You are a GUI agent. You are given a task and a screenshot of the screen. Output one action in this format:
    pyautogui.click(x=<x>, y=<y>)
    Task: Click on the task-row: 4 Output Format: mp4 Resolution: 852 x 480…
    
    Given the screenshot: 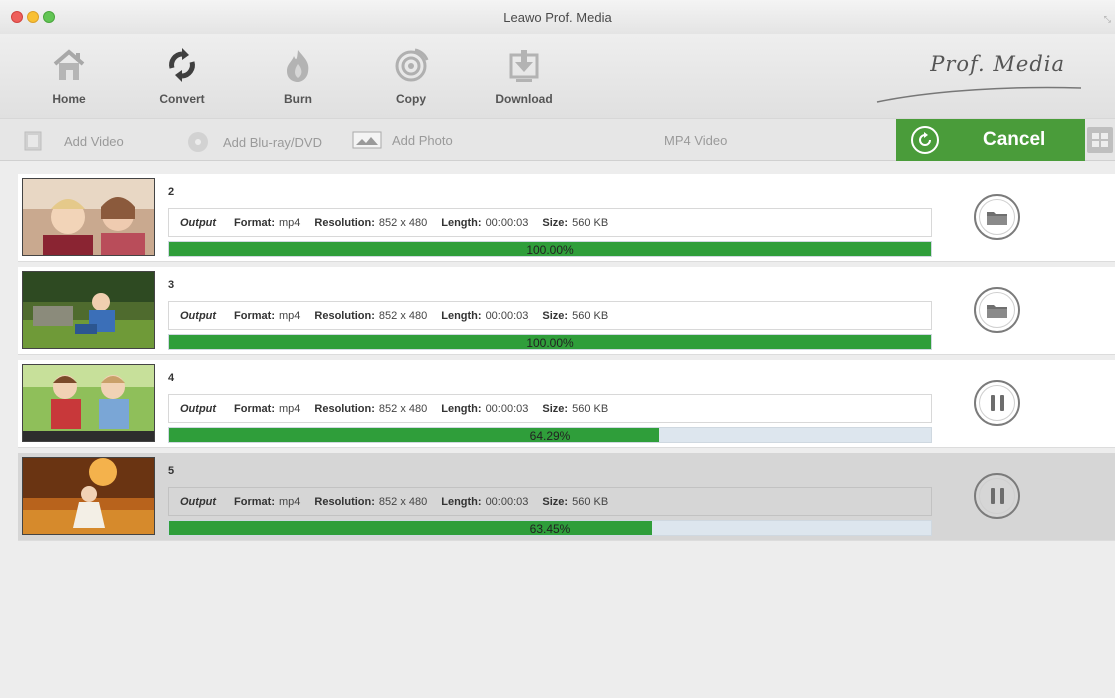 What is the action you would take?
    pyautogui.click(x=566, y=404)
    